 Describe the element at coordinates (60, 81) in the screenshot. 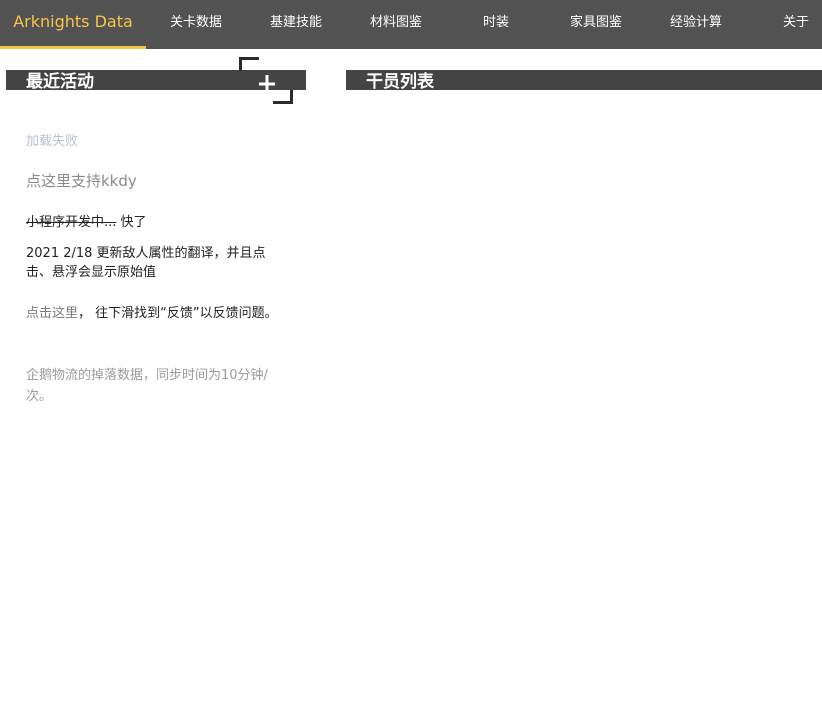

I see `recent-activity-title: 最近活动` at that location.